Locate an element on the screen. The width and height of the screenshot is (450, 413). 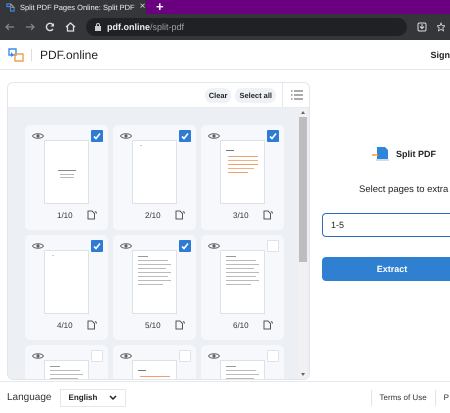
reload-icon is located at coordinates (50, 27).